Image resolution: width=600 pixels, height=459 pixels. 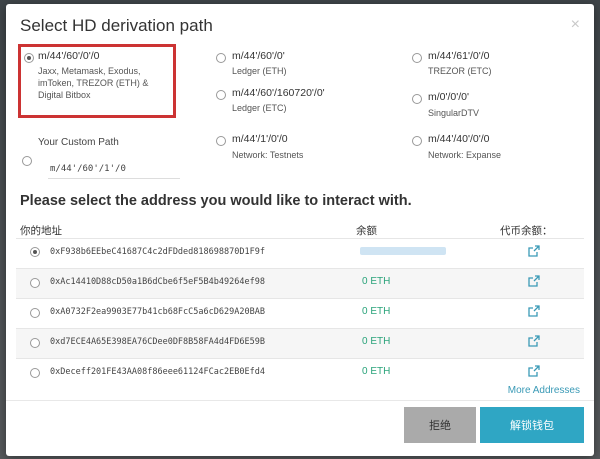 What do you see at coordinates (78, 142) in the screenshot?
I see `custom-path-label: Your Custom Path` at bounding box center [78, 142].